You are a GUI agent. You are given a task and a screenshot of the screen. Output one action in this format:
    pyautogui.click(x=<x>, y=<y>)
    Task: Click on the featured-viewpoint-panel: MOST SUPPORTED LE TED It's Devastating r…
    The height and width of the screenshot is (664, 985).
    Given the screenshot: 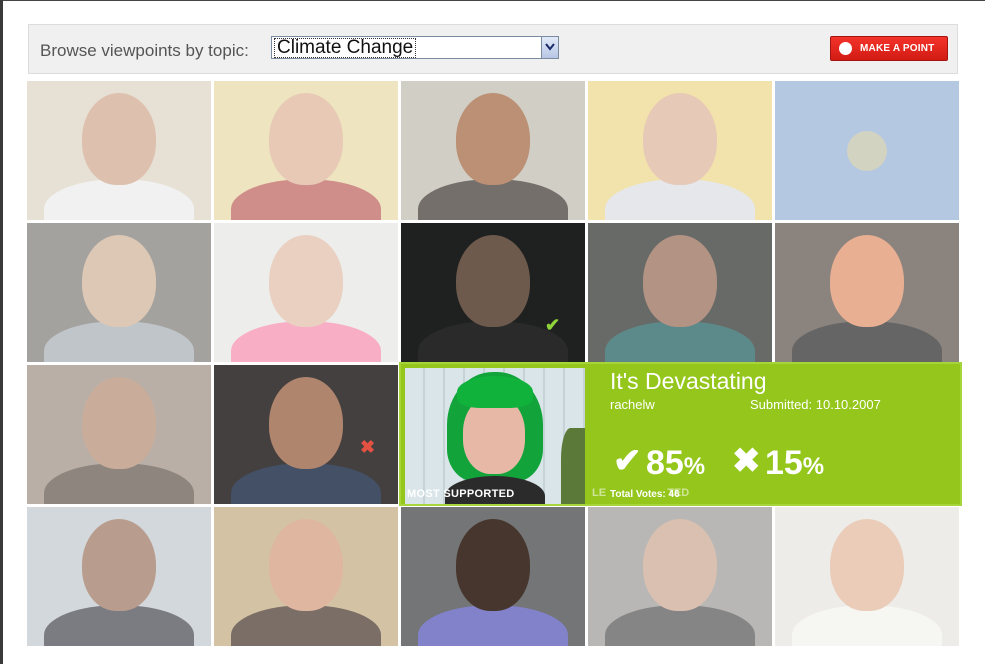 What is the action you would take?
    pyautogui.click(x=680, y=434)
    